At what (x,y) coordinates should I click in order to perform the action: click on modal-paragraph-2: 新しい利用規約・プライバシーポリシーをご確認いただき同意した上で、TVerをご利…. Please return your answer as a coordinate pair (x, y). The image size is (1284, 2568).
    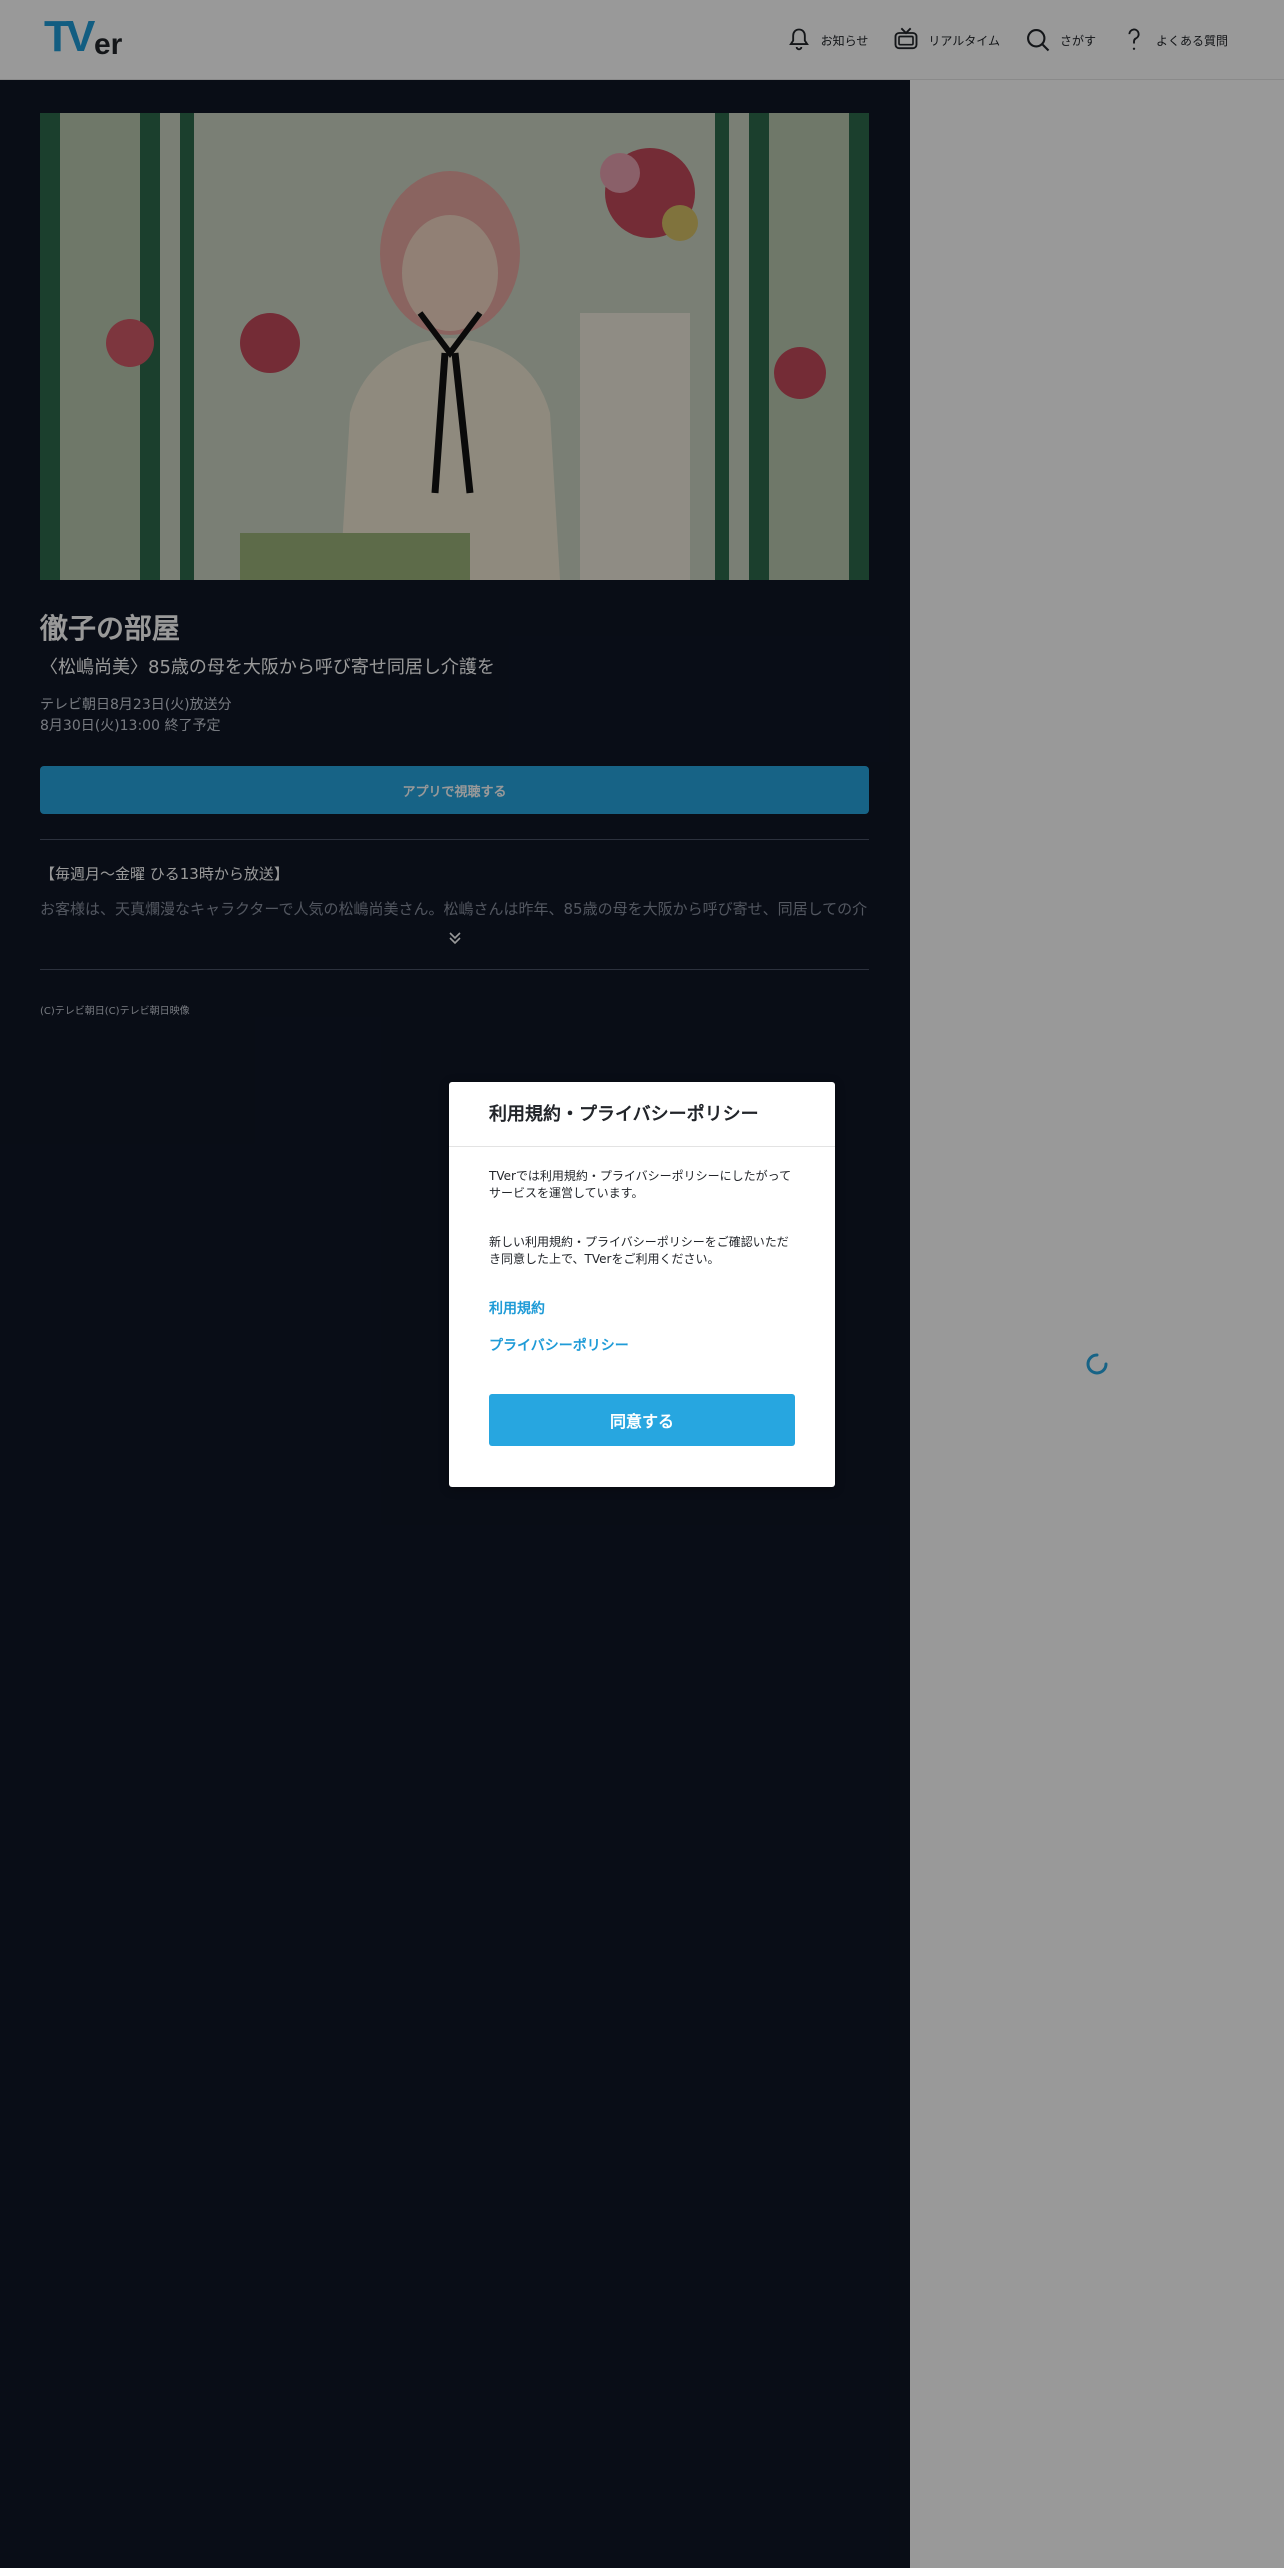
    Looking at the image, I should click on (639, 1250).